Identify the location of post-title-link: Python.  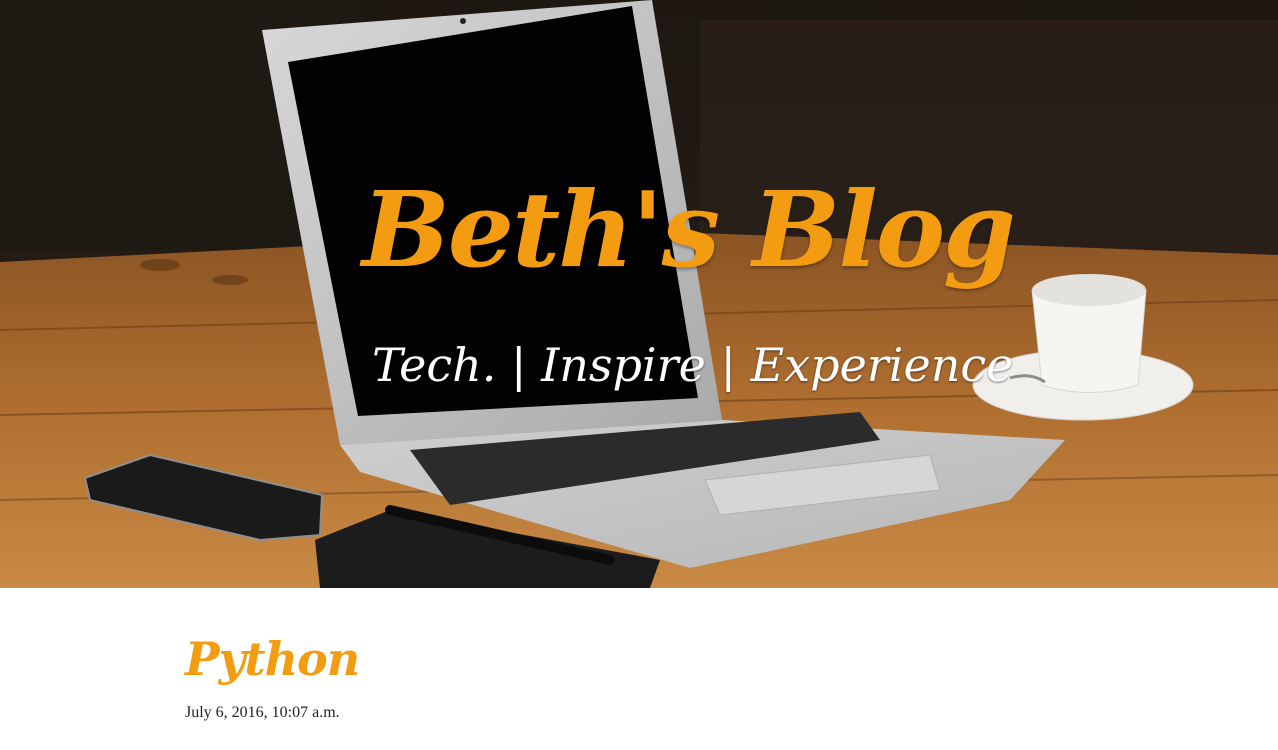
(272, 660).